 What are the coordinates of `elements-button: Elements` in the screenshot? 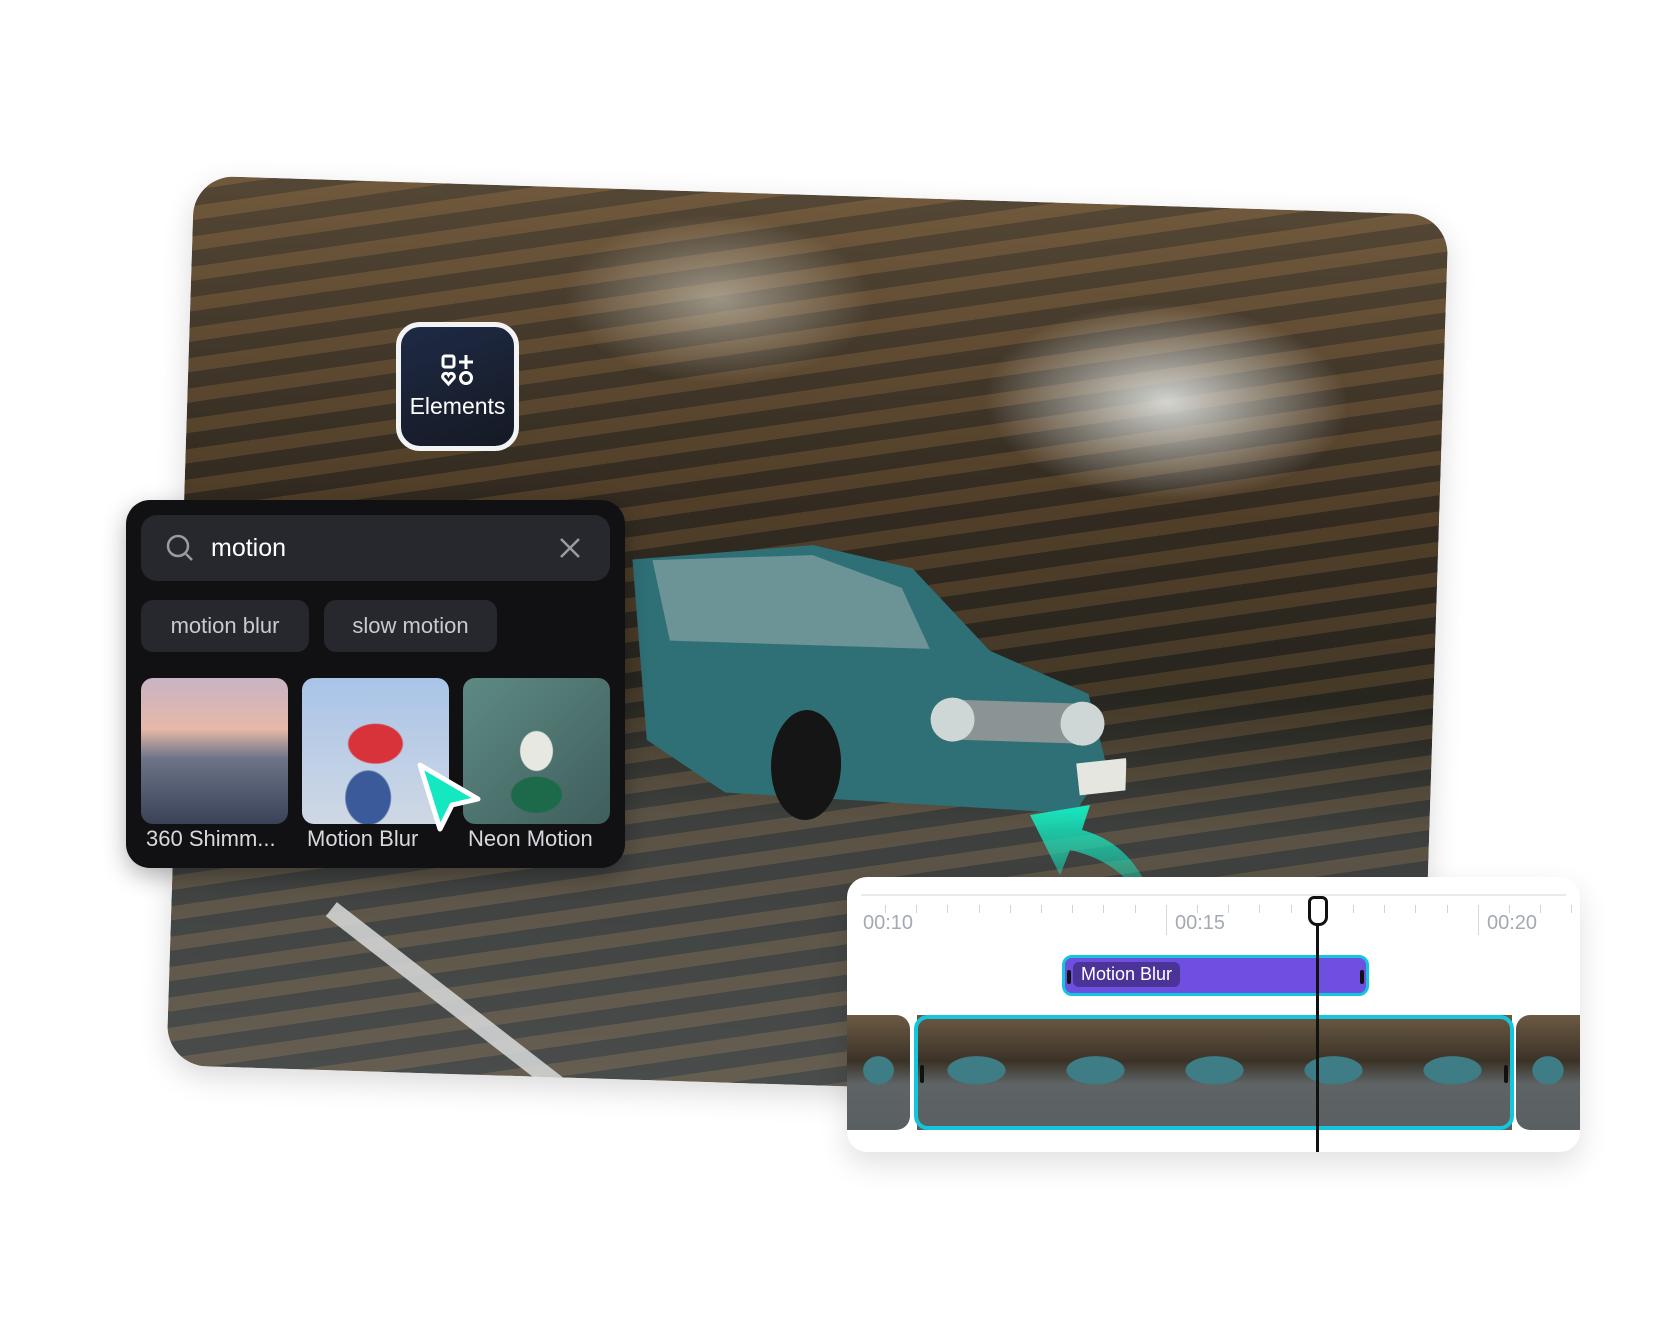 It's located at (457, 386).